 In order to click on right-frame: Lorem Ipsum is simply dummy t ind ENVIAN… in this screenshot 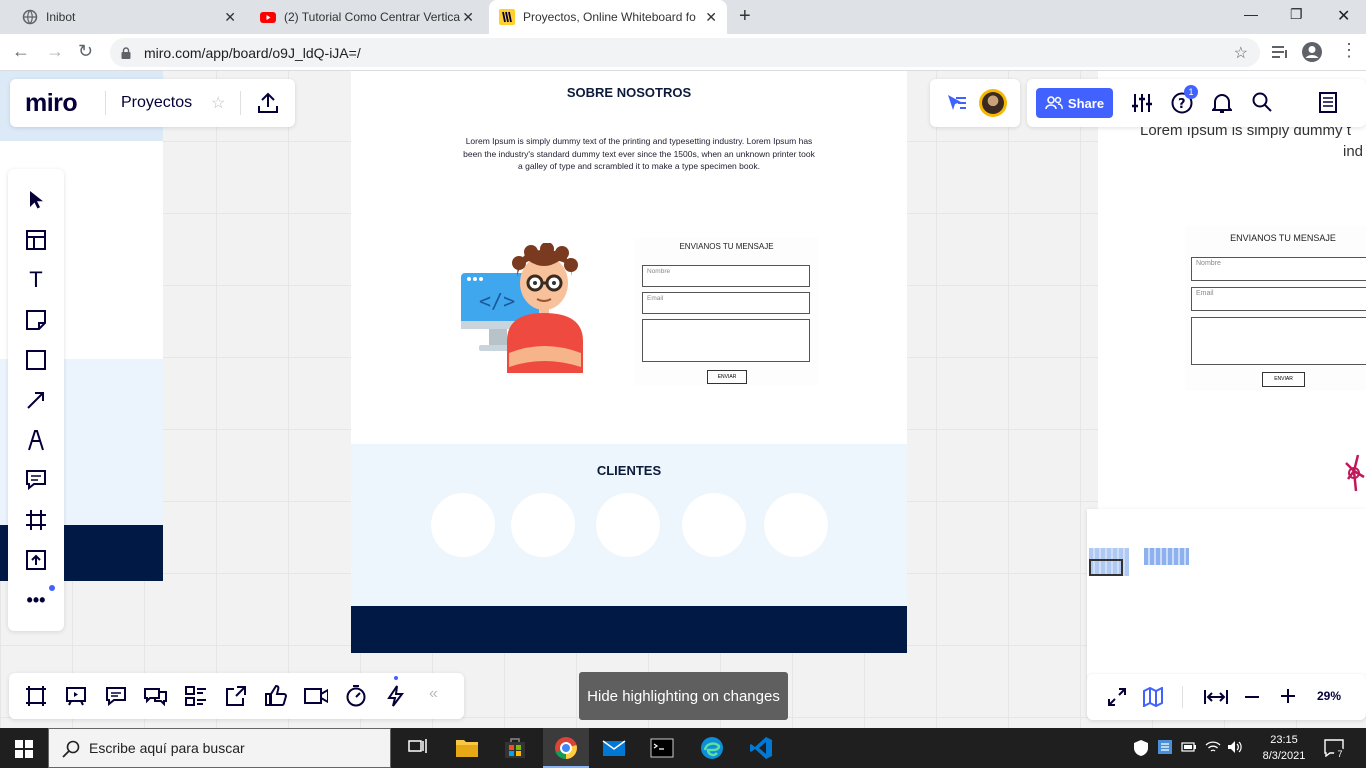, I will do `click(1232, 291)`.